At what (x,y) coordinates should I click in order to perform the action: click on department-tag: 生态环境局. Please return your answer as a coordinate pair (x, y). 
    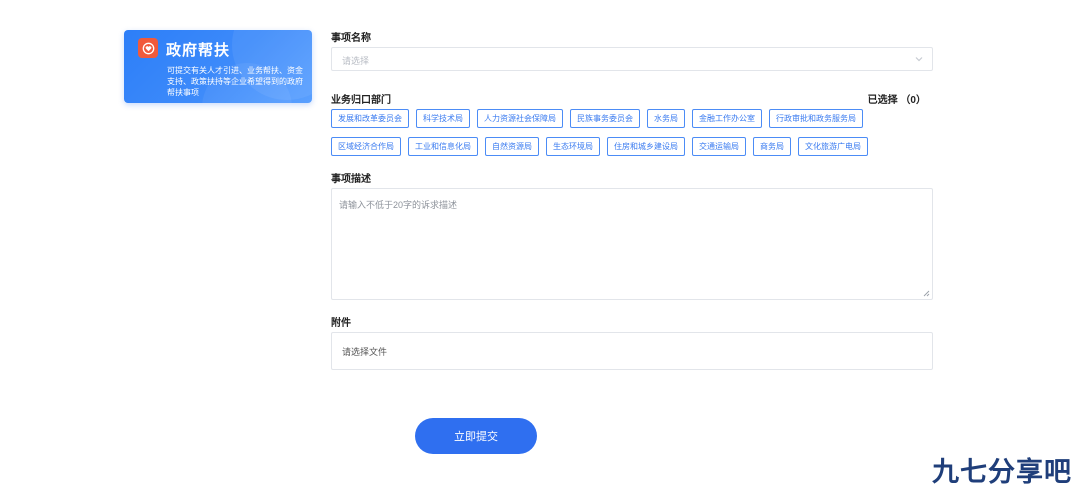
    Looking at the image, I should click on (573, 146).